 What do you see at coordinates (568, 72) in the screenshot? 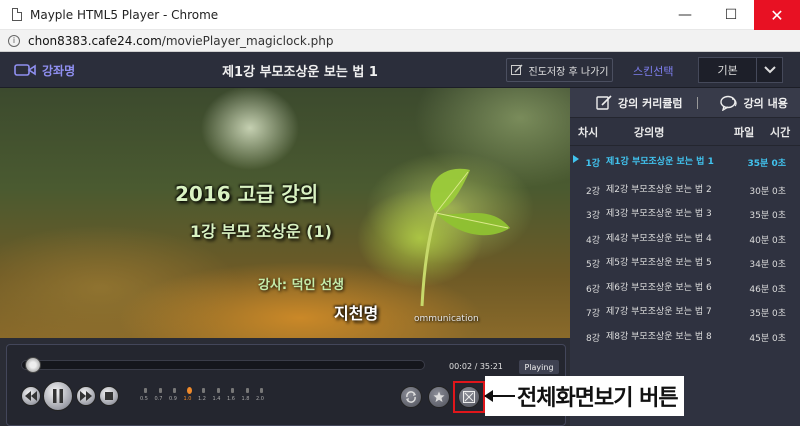
I see `save-and-exit-label: 진도저장 후 나가기` at bounding box center [568, 72].